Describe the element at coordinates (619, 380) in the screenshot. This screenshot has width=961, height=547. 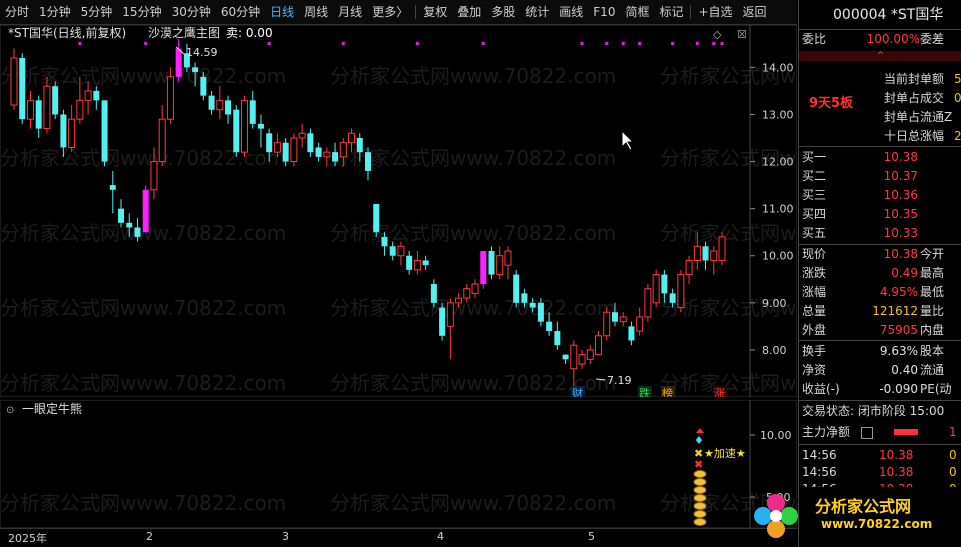
I see `low-price-marker: 7.19` at that location.